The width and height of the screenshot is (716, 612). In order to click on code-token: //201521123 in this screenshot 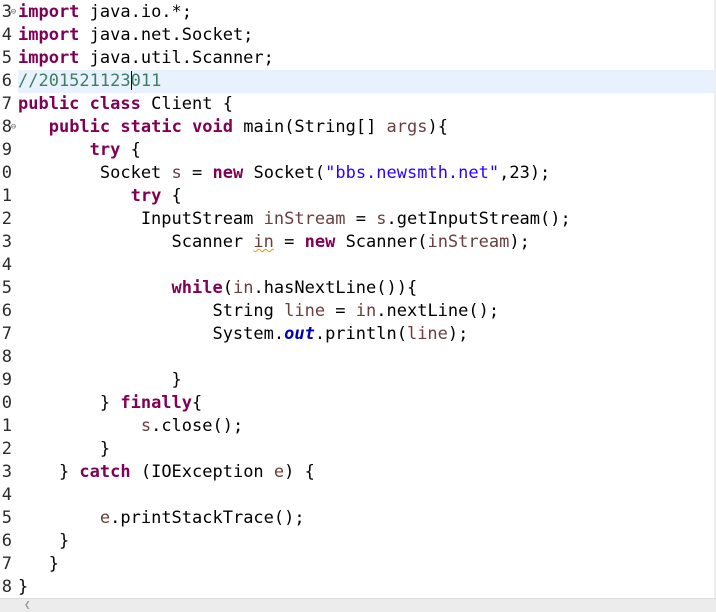, I will do `click(74, 81)`.